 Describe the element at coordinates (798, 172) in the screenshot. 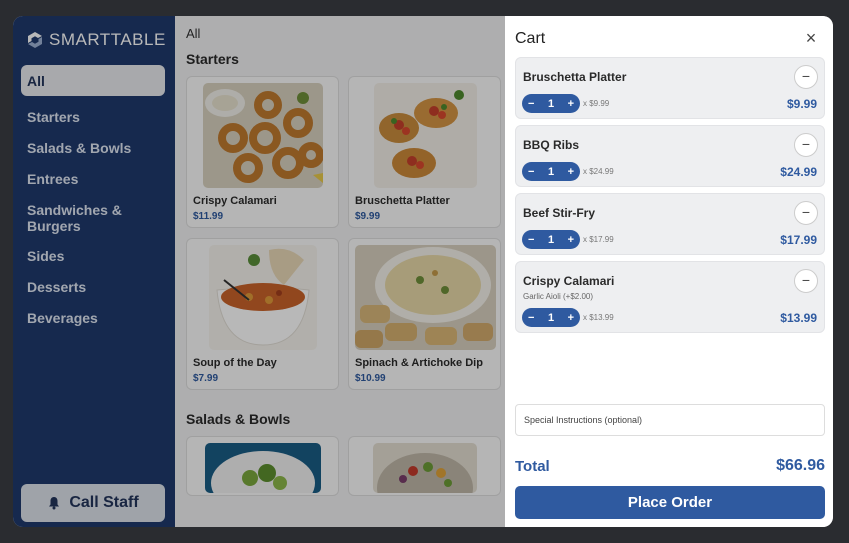

I see `line-total: $24.99` at that location.